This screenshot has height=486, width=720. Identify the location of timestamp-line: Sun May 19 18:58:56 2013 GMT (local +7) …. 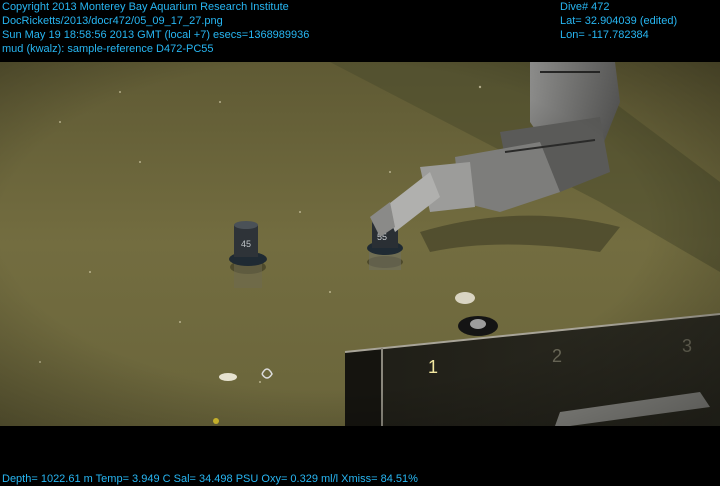
(156, 35).